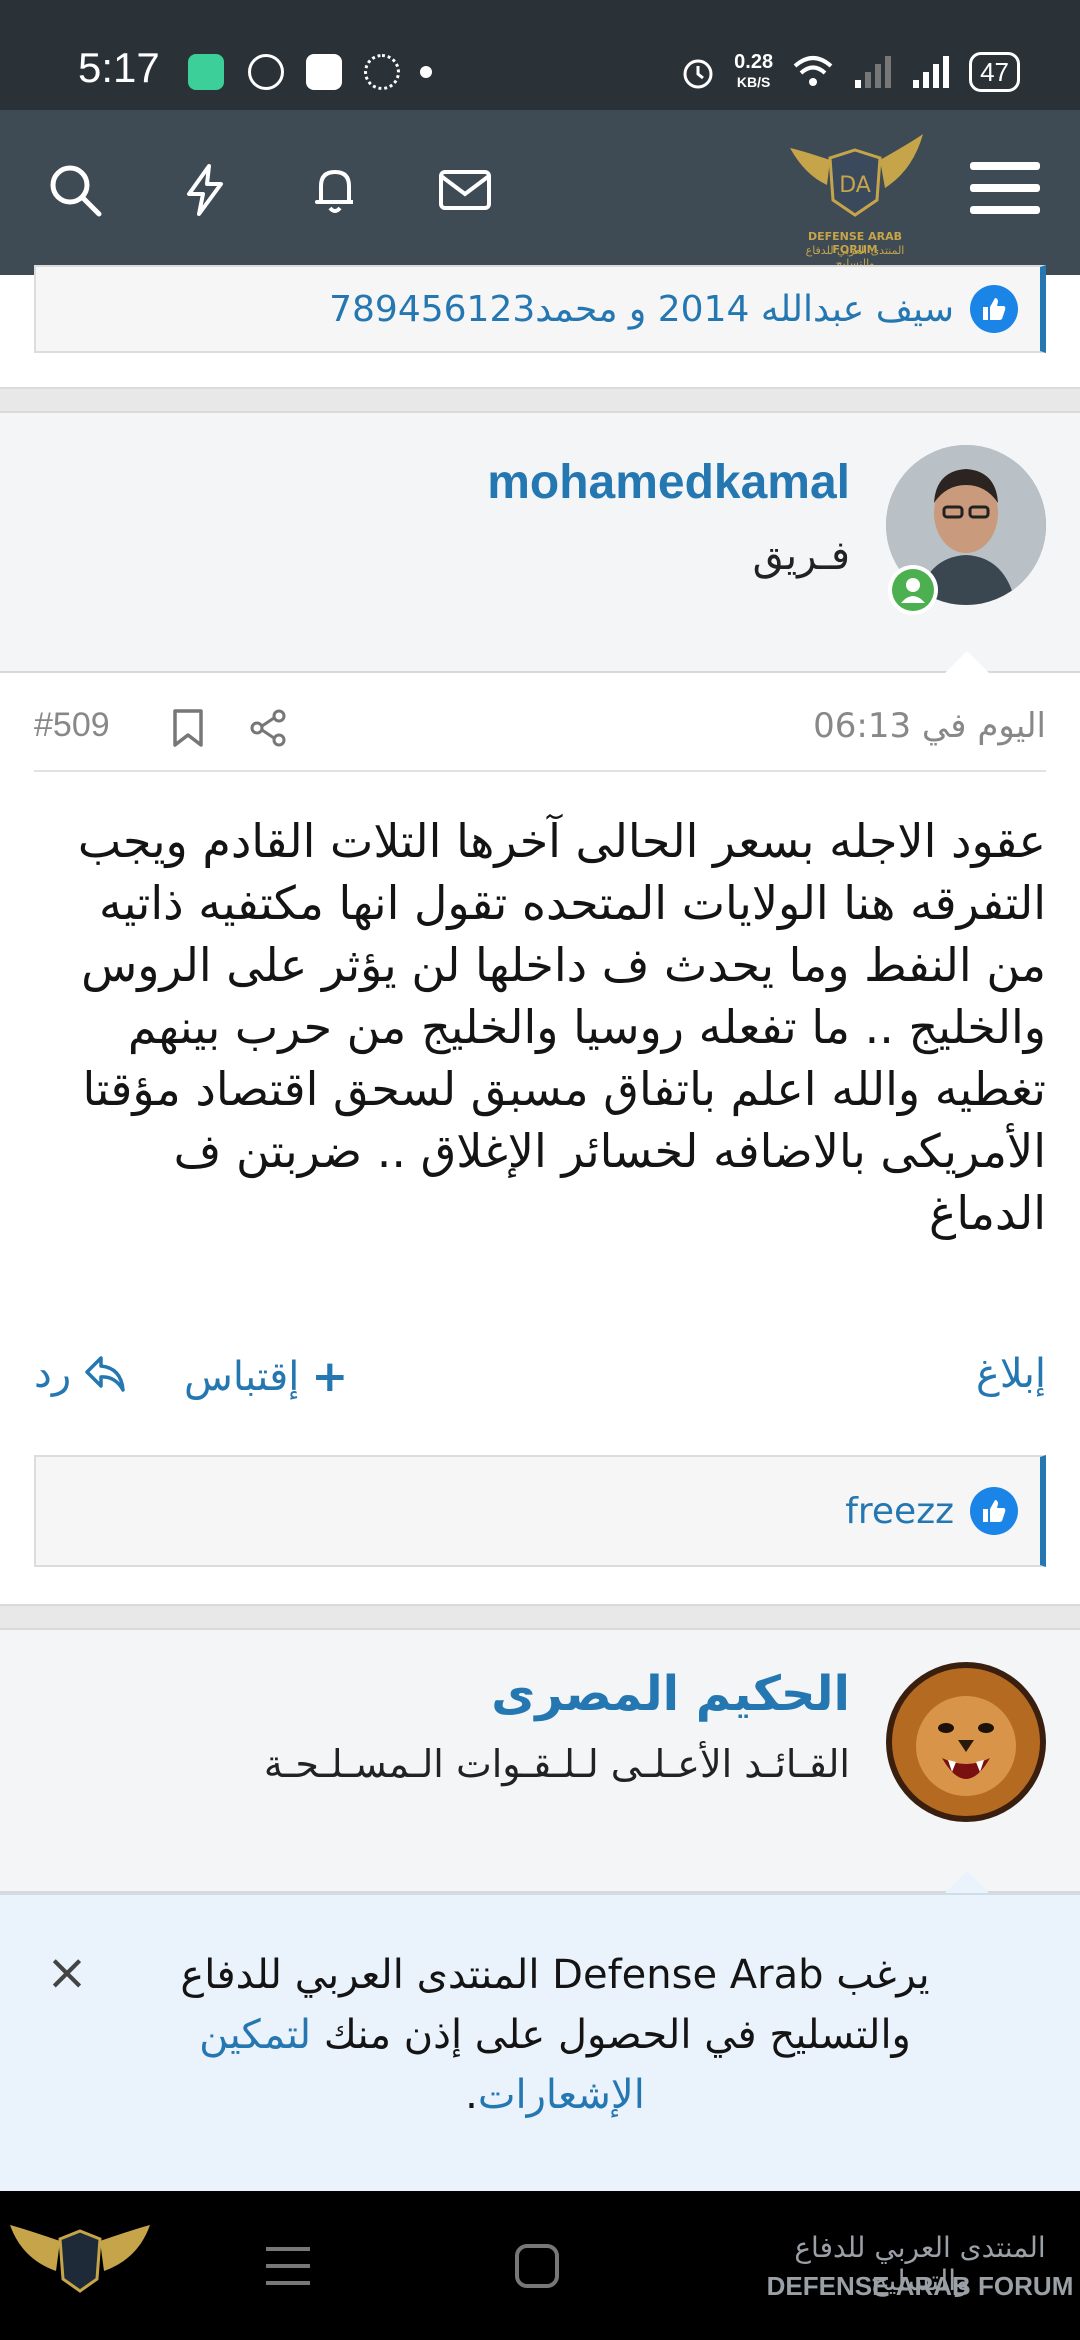 The width and height of the screenshot is (1080, 2340). I want to click on report-button: إبلاغ, so click(1011, 1374).